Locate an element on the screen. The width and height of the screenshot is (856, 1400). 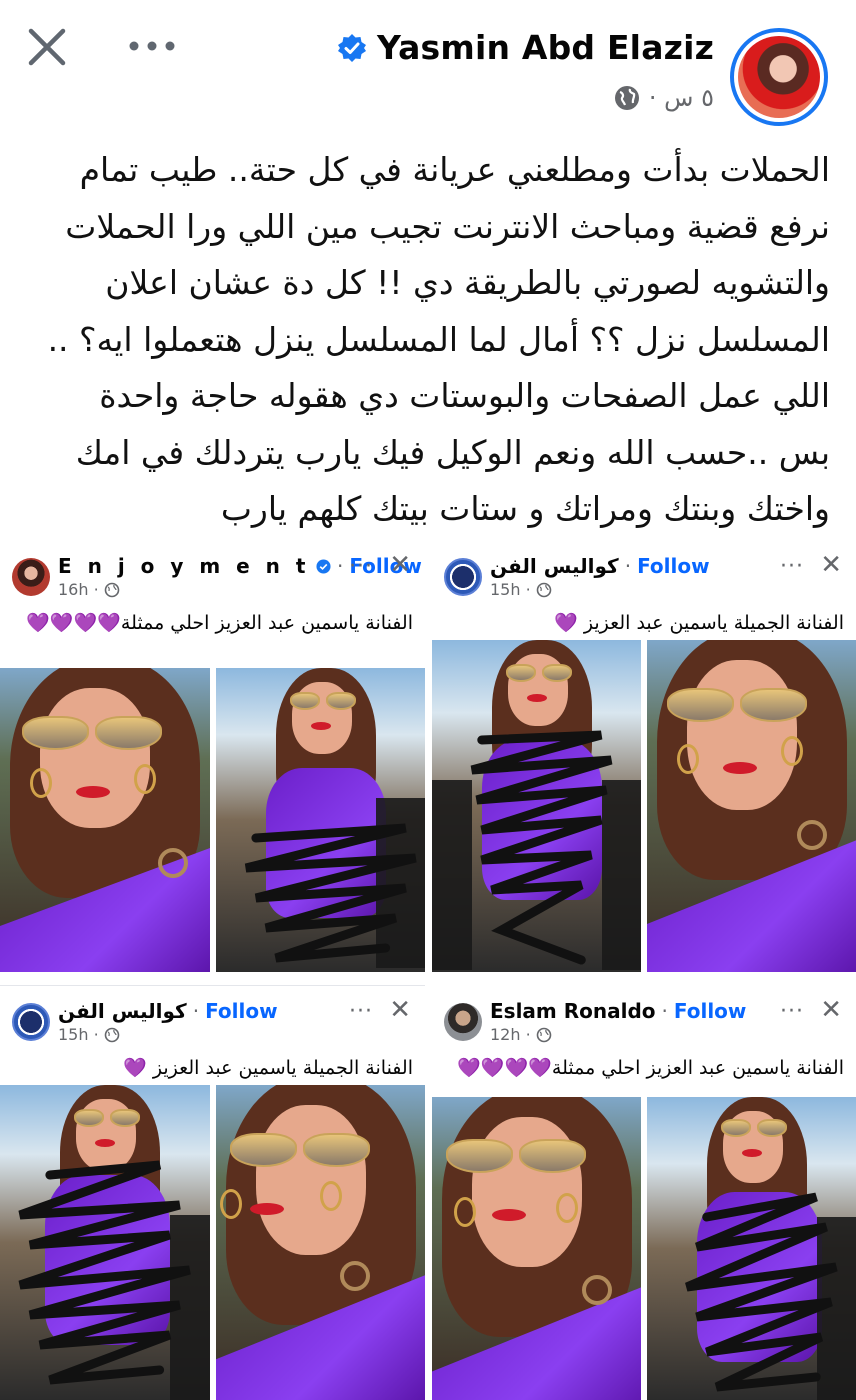
time-label: 12h · is located at coordinates (510, 1034).